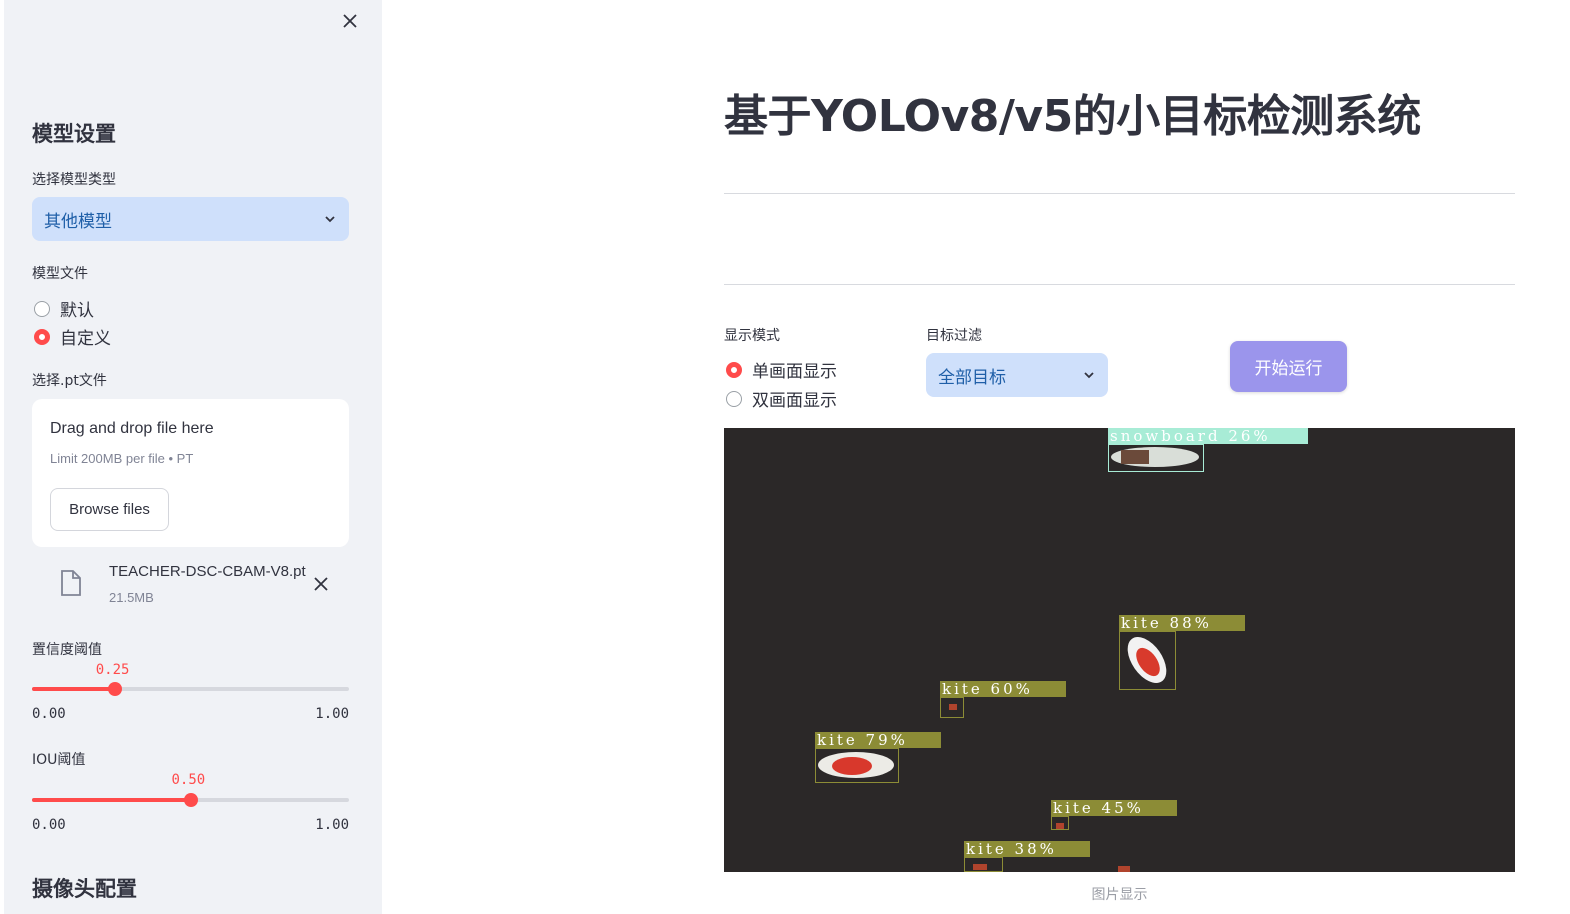 The image size is (1570, 914). What do you see at coordinates (67, 650) in the screenshot?
I see `confidence-label: 置信度阈值` at bounding box center [67, 650].